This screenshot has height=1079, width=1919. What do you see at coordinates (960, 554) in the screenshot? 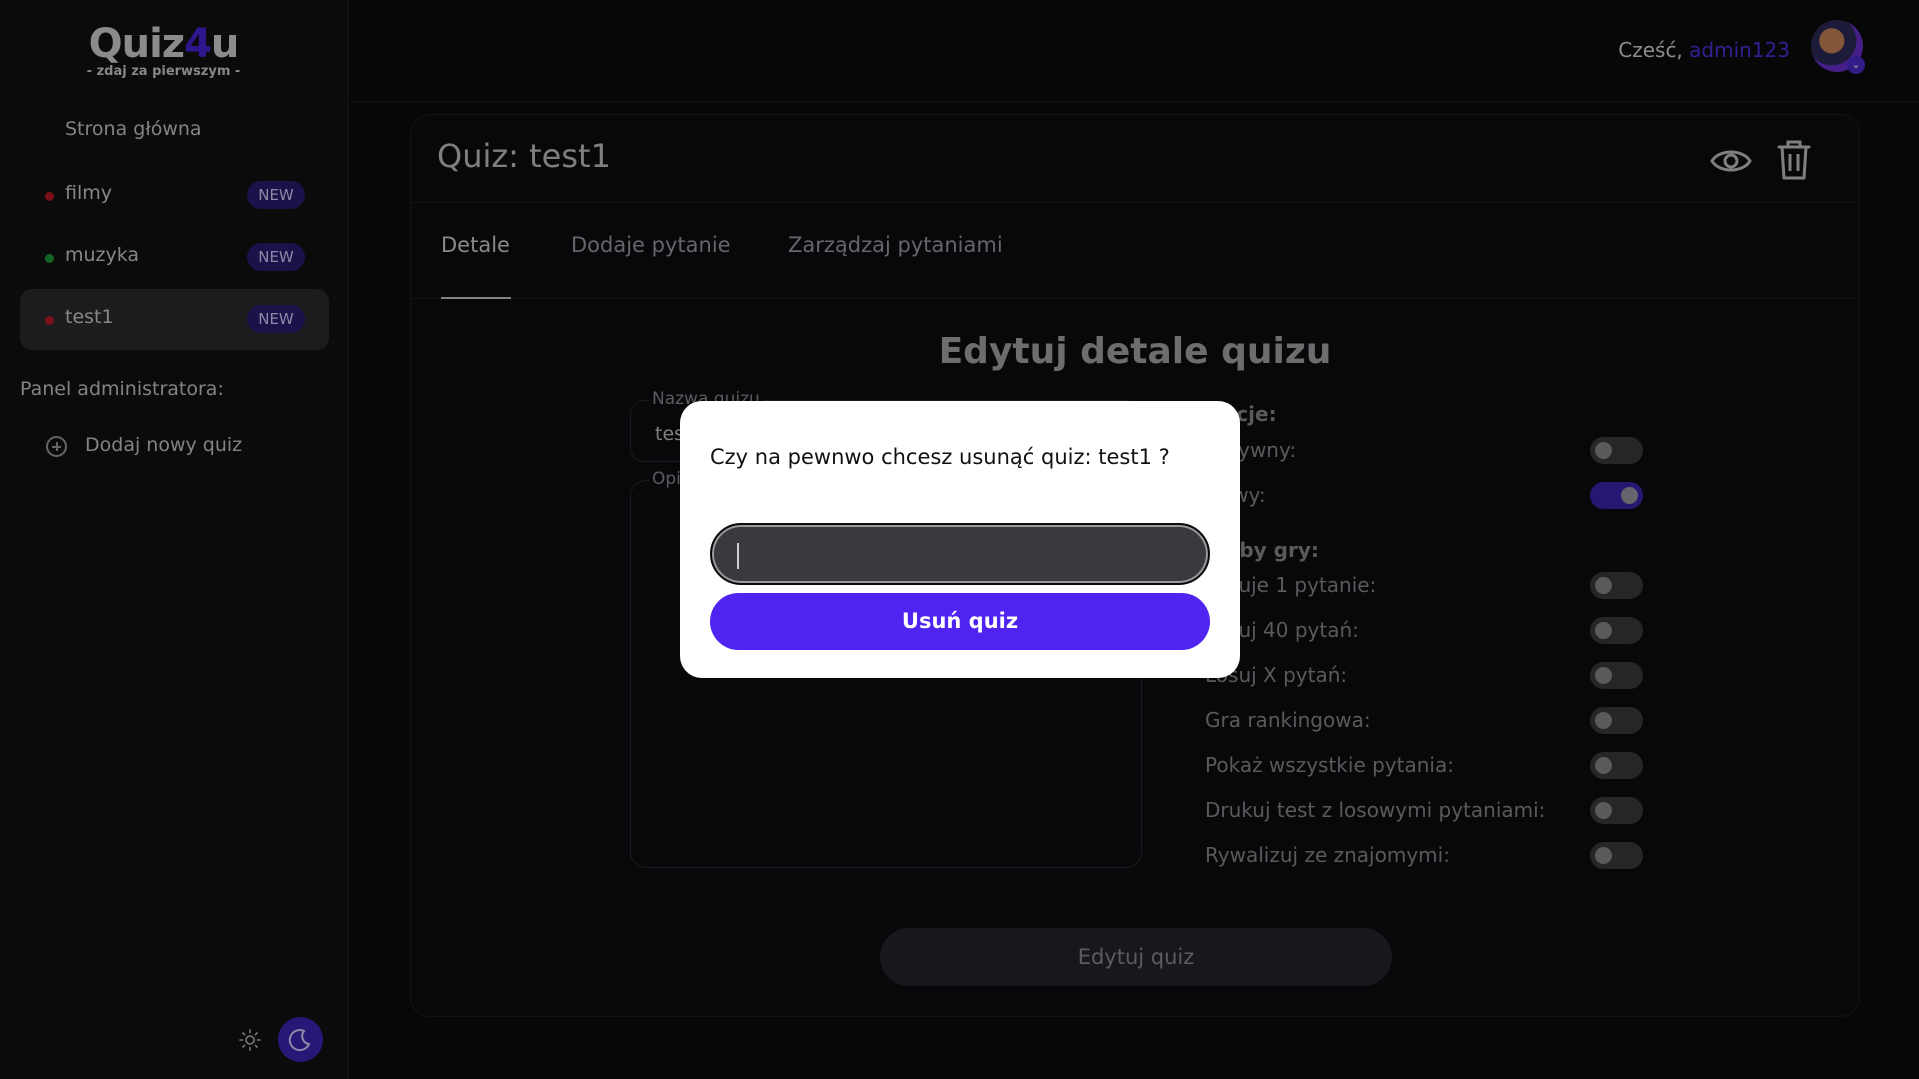
I see `confirm-input` at bounding box center [960, 554].